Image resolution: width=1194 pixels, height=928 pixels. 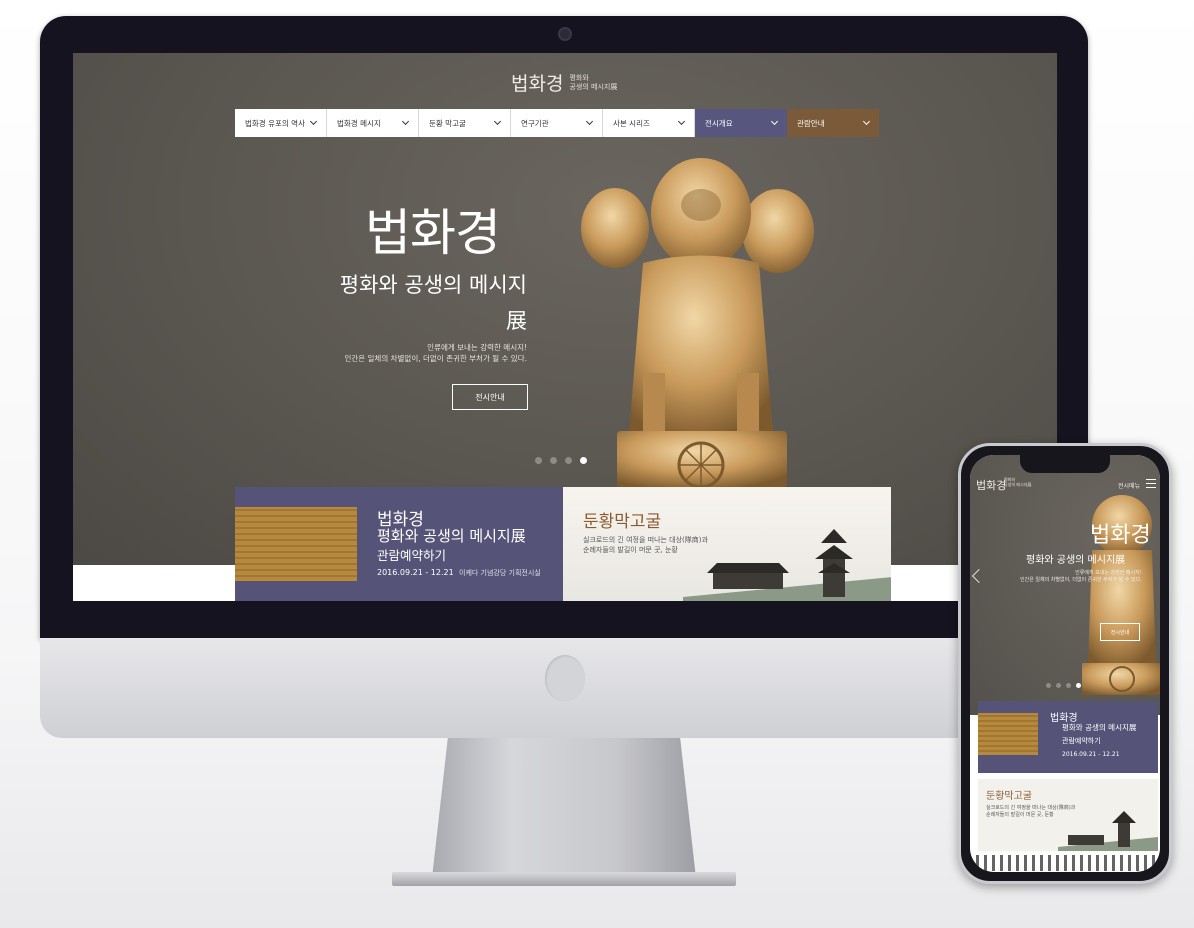 What do you see at coordinates (833, 123) in the screenshot?
I see `nav-item-visit-info: 관람안내` at bounding box center [833, 123].